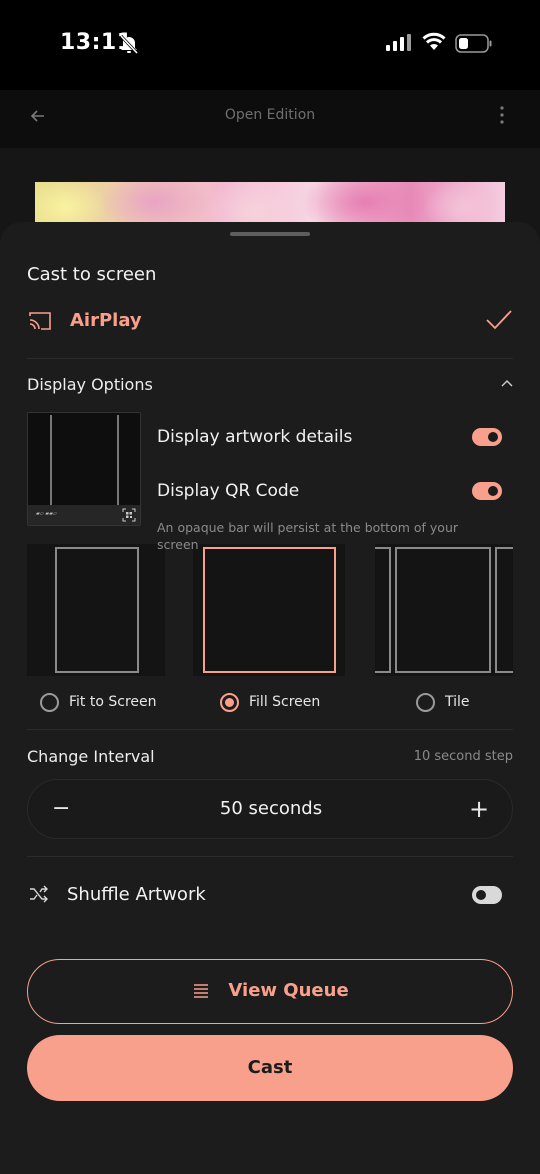  I want to click on device-label: AirPlay, so click(106, 320).